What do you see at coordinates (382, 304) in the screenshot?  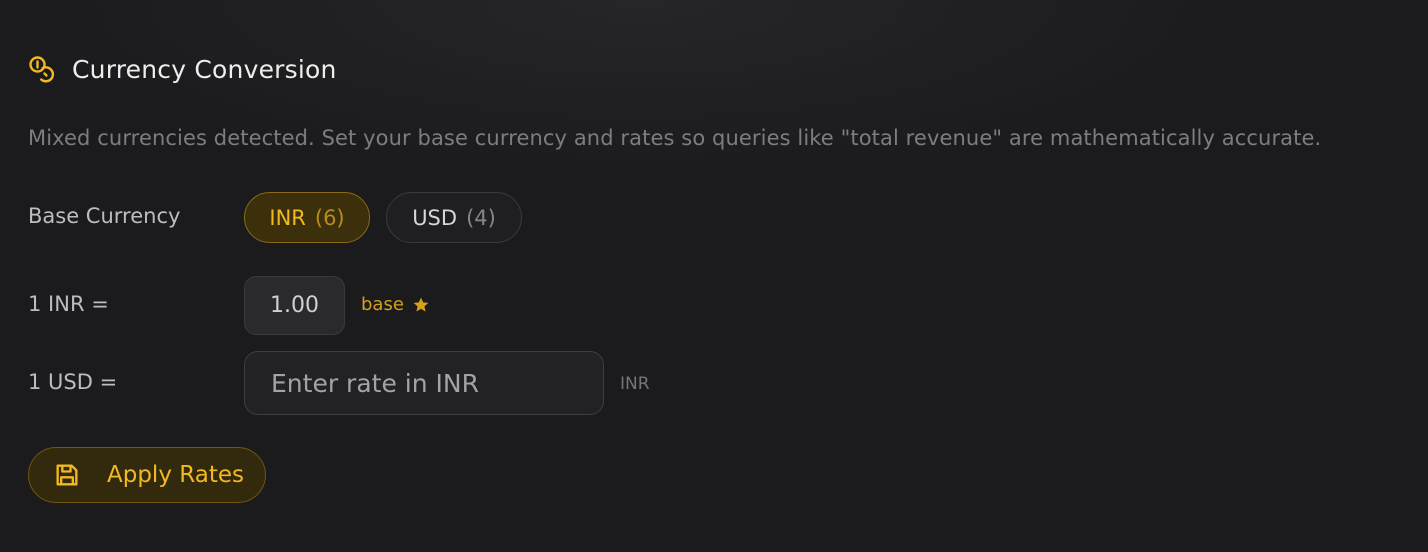 I see `base-tag-label: base` at bounding box center [382, 304].